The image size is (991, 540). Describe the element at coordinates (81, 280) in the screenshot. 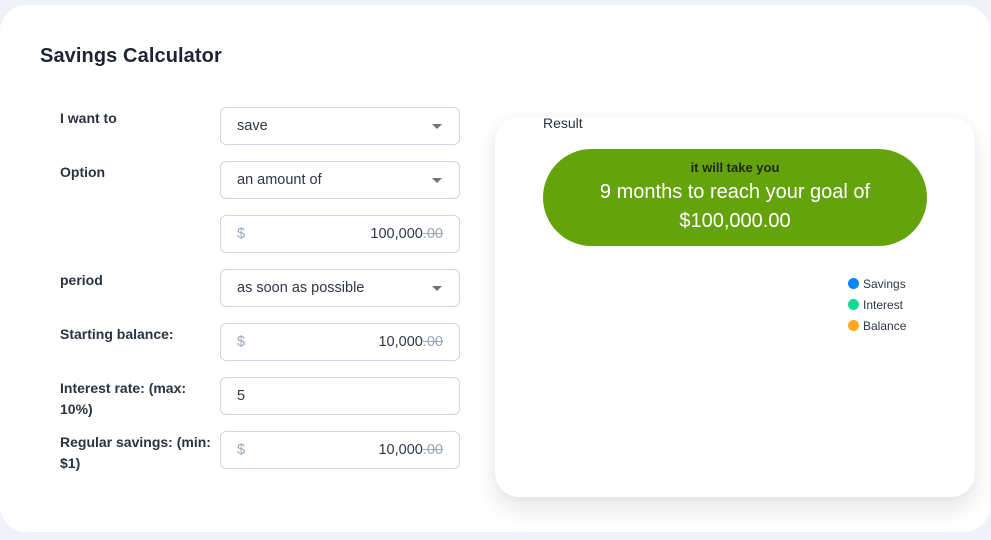

I see `period-label: period` at that location.